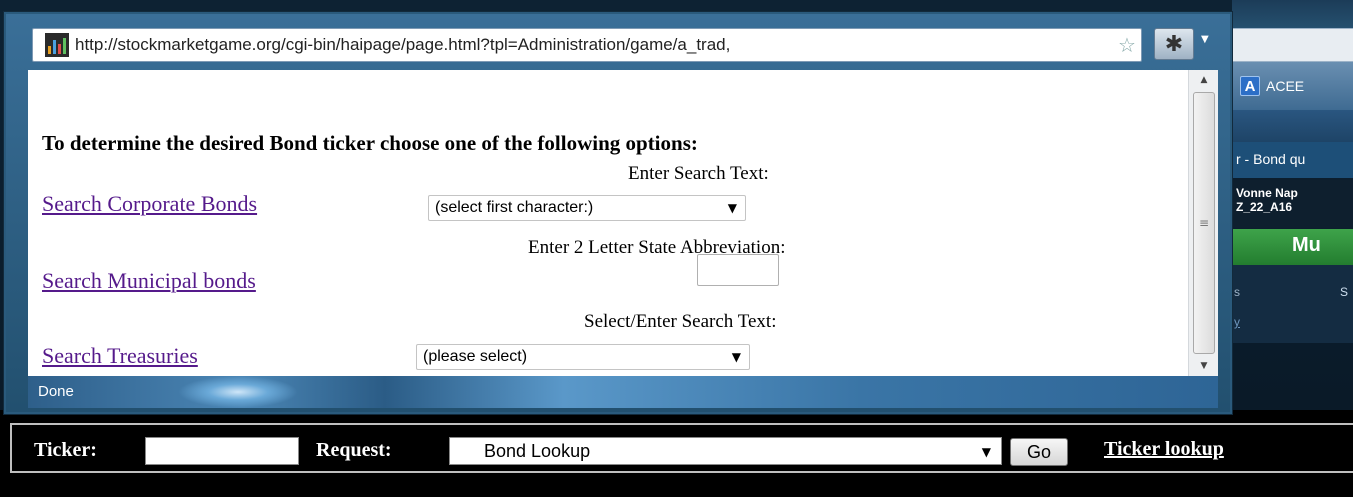 The width and height of the screenshot is (1353, 497). I want to click on bookmark-acee: A ACEE, so click(1272, 86).